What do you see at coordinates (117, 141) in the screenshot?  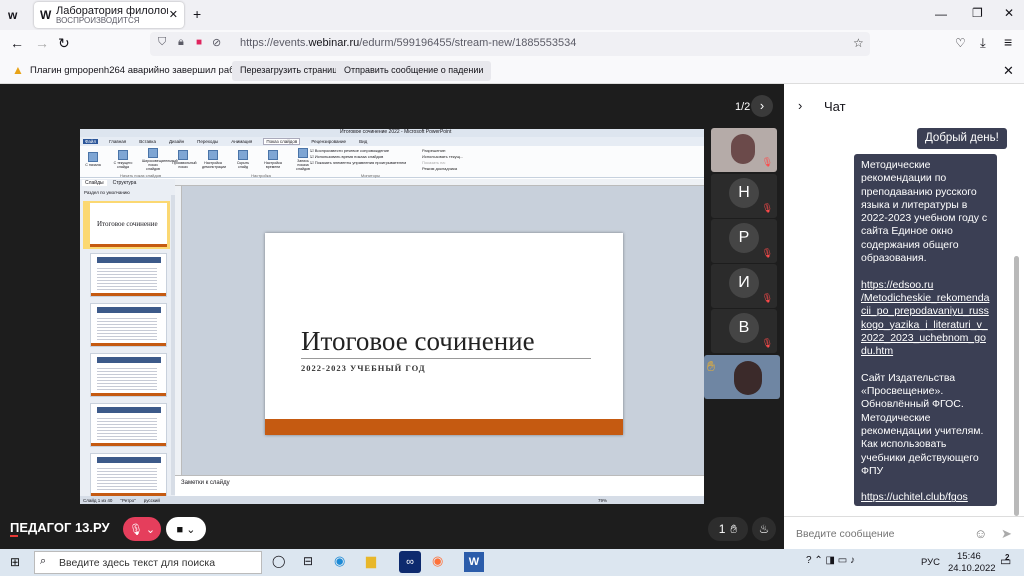 I see `ribbon-tab: Главная` at bounding box center [117, 141].